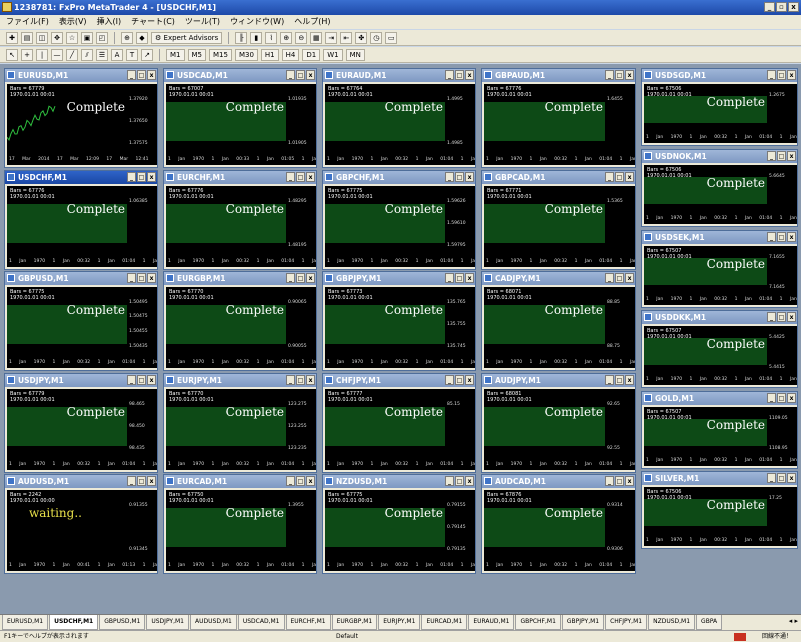  Describe the element at coordinates (226, 525) in the screenshot. I see `chart-plot-area: Bars = 67750 1970.01.01 00:01 Complete` at that location.